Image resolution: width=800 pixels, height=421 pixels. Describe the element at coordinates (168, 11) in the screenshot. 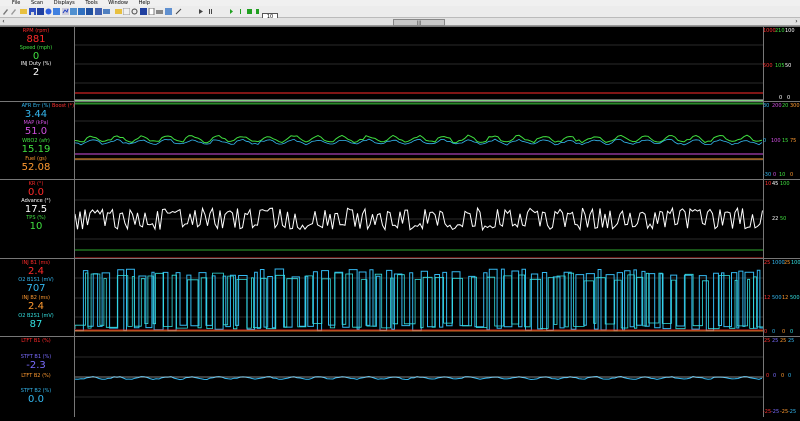

I see `export-icon` at that location.